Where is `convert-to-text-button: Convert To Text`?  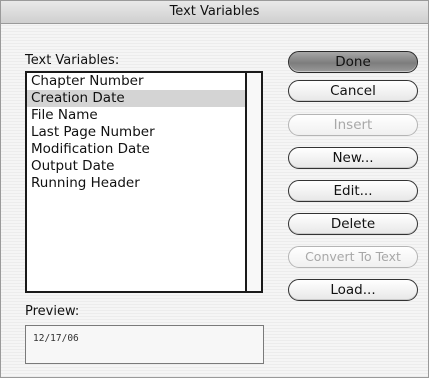 convert-to-text-button: Convert To Text is located at coordinates (353, 257).